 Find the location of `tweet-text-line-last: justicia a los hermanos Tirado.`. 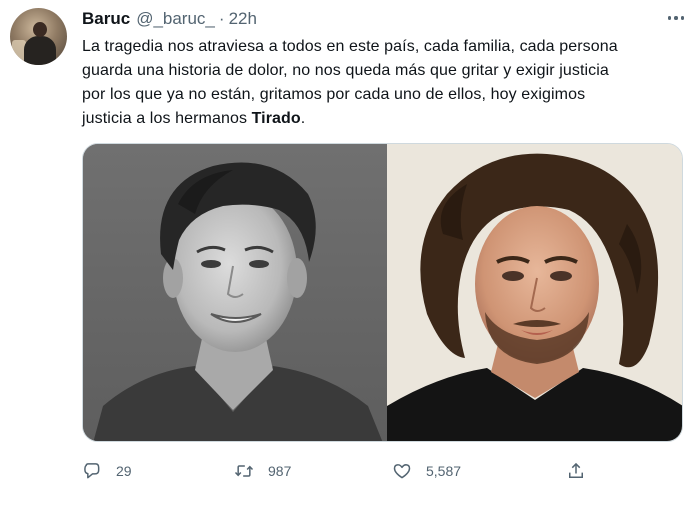

tweet-text-line-last: justicia a los hermanos Tirado. is located at coordinates (387, 119).